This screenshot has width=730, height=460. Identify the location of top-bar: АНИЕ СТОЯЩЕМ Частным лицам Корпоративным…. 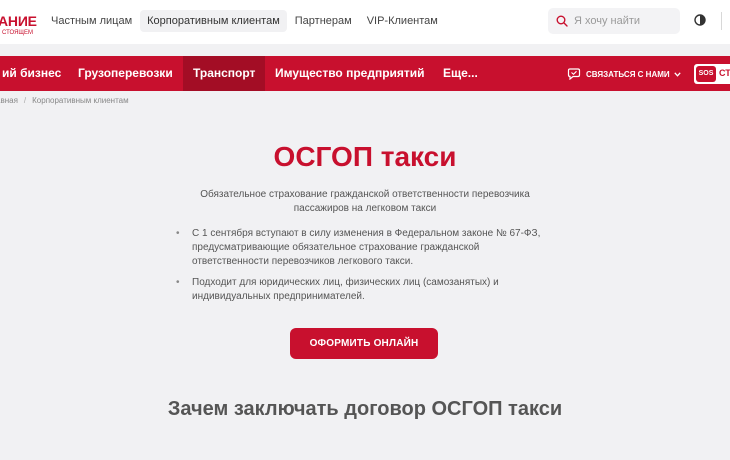
(365, 22).